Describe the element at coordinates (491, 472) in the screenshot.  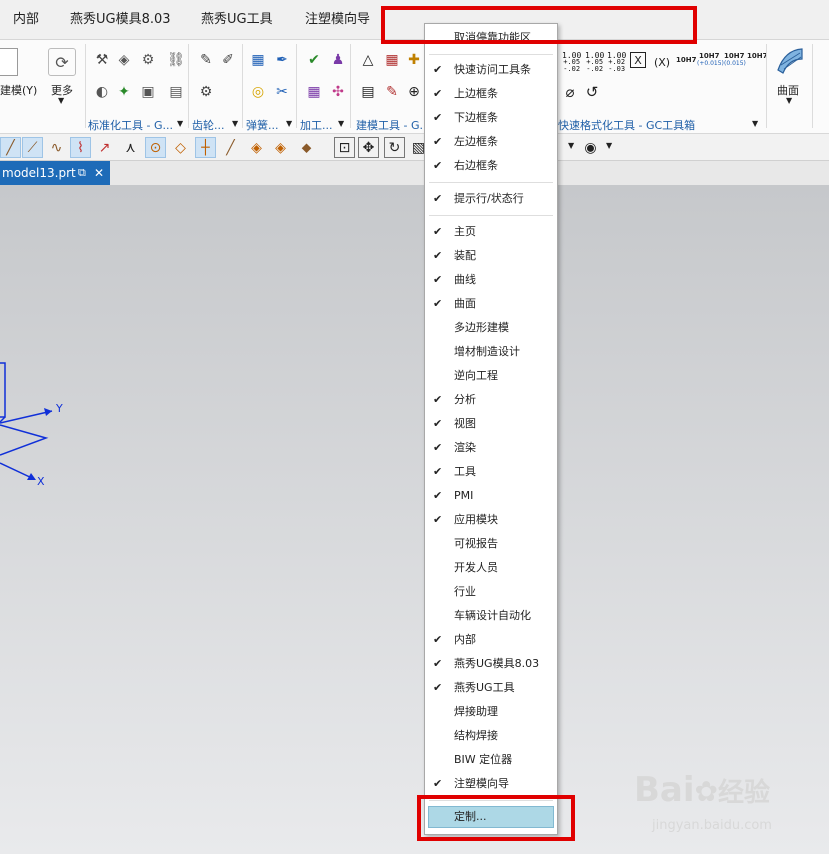
I see `menu-item-tools: ✔ 工具` at that location.